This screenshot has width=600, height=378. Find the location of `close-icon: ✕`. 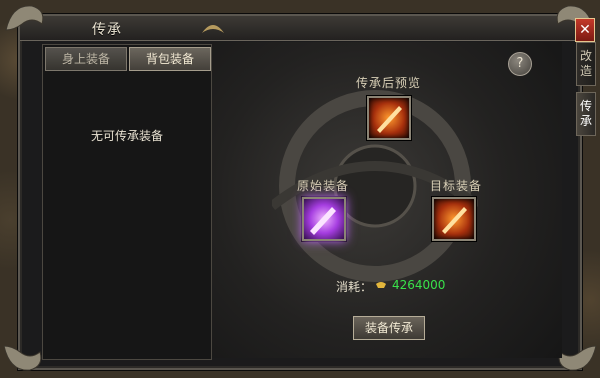

close-icon: ✕ is located at coordinates (585, 30).